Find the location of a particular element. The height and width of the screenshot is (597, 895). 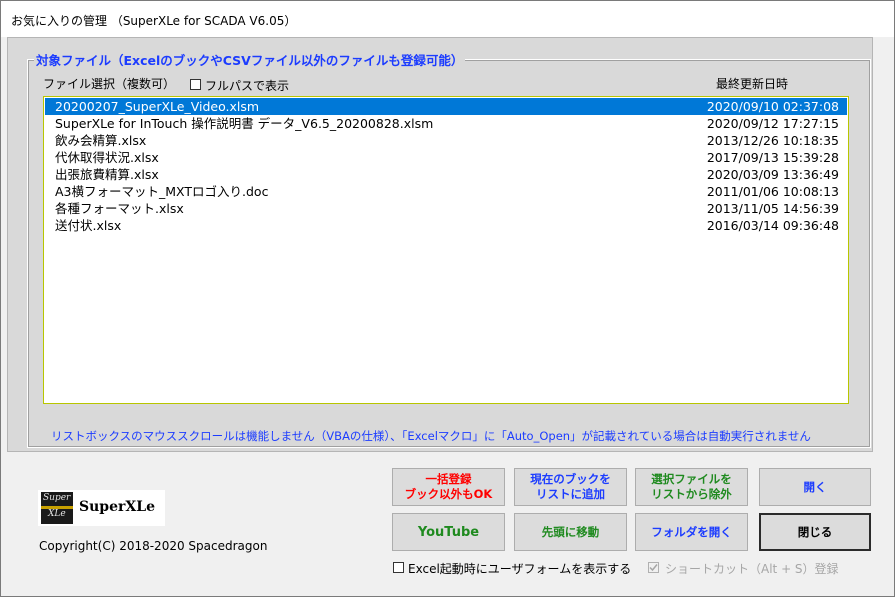

close-button: 閉じる is located at coordinates (815, 532).